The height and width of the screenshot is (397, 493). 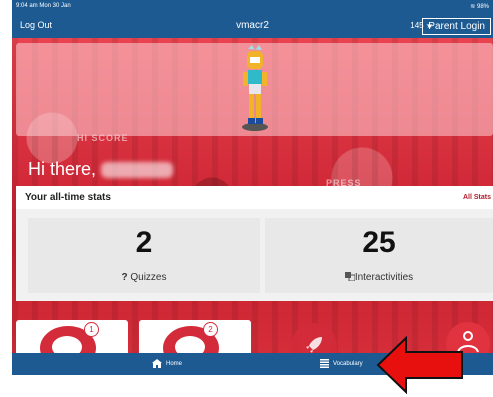 I want to click on quizzes-label-row: ? Quizzes, so click(x=144, y=277).